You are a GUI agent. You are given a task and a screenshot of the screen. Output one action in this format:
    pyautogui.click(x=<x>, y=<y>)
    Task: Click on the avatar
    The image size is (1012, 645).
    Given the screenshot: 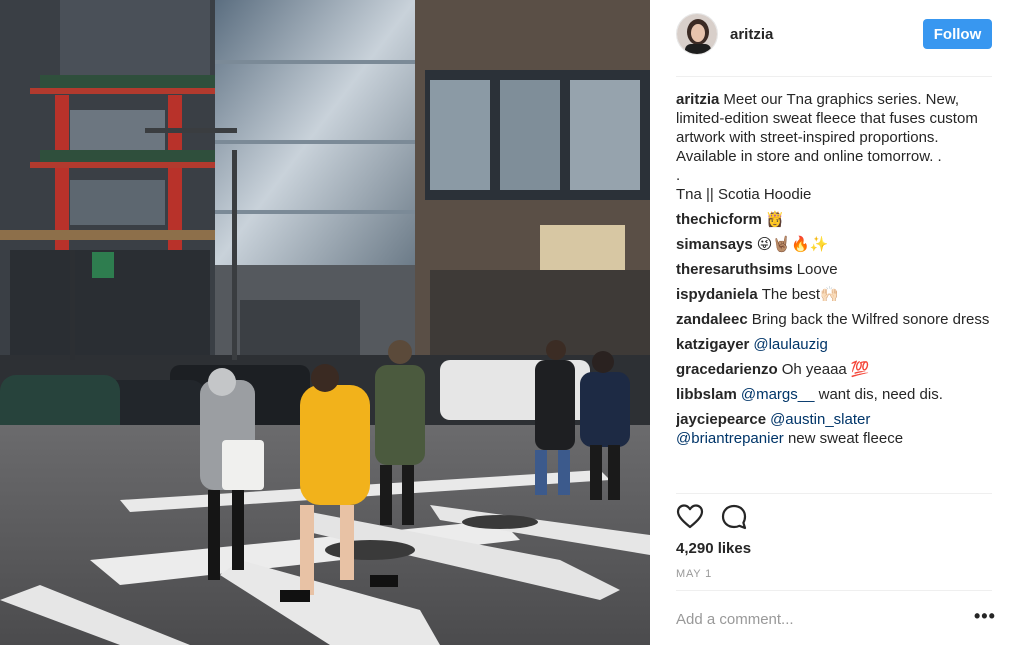 What is the action you would take?
    pyautogui.click(x=697, y=34)
    